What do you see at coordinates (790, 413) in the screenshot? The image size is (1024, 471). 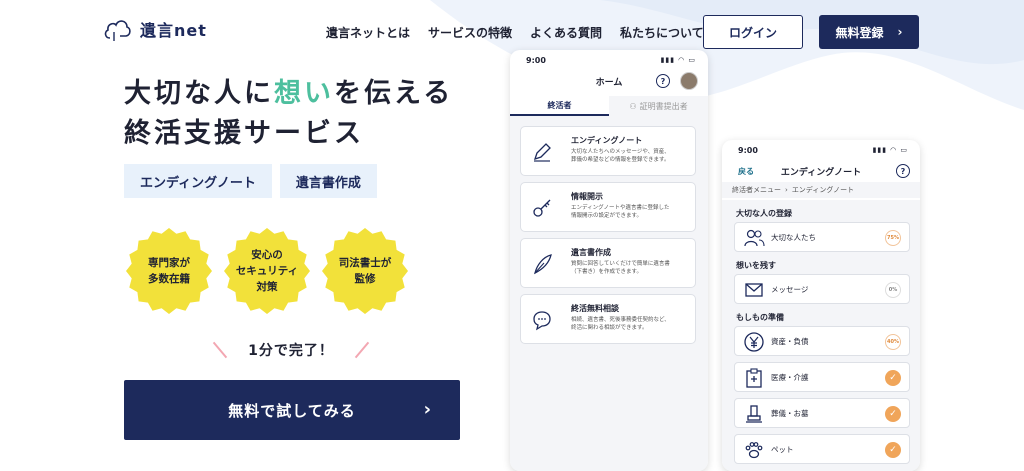 I see `row-label: 葬儀・お墓` at bounding box center [790, 413].